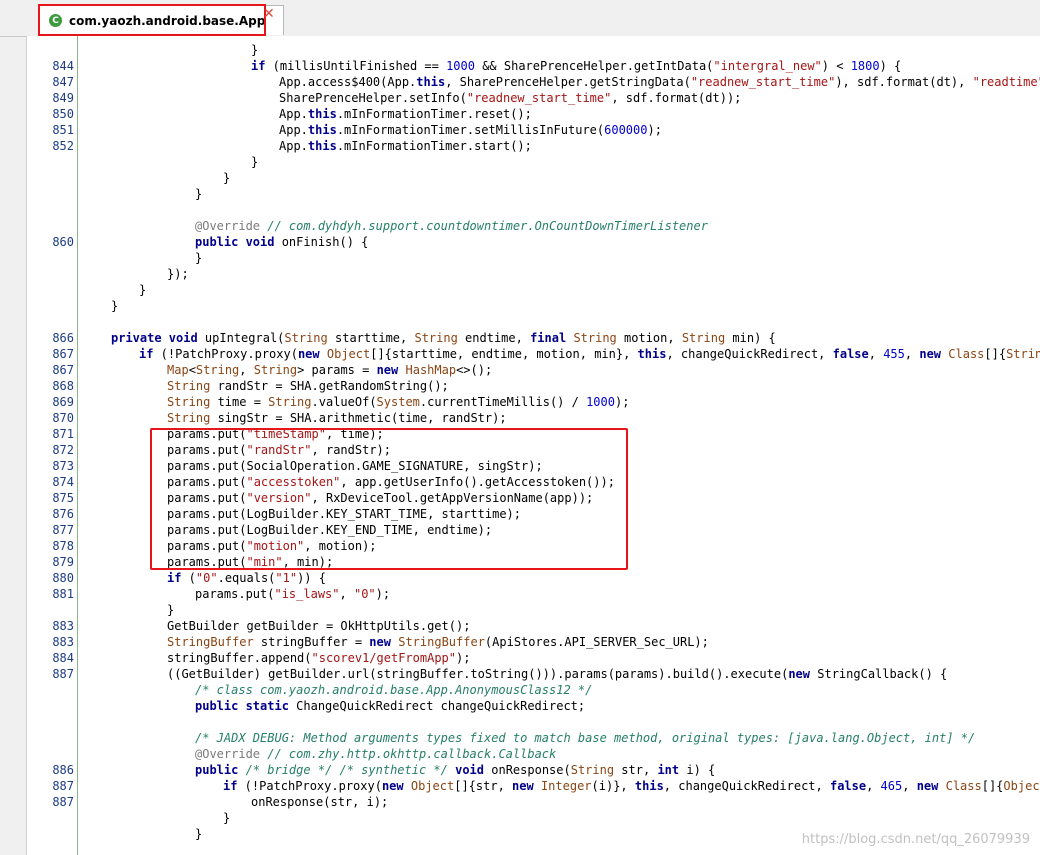 This screenshot has width=1040, height=855. Describe the element at coordinates (63, 514) in the screenshot. I see `line-number: 876` at that location.